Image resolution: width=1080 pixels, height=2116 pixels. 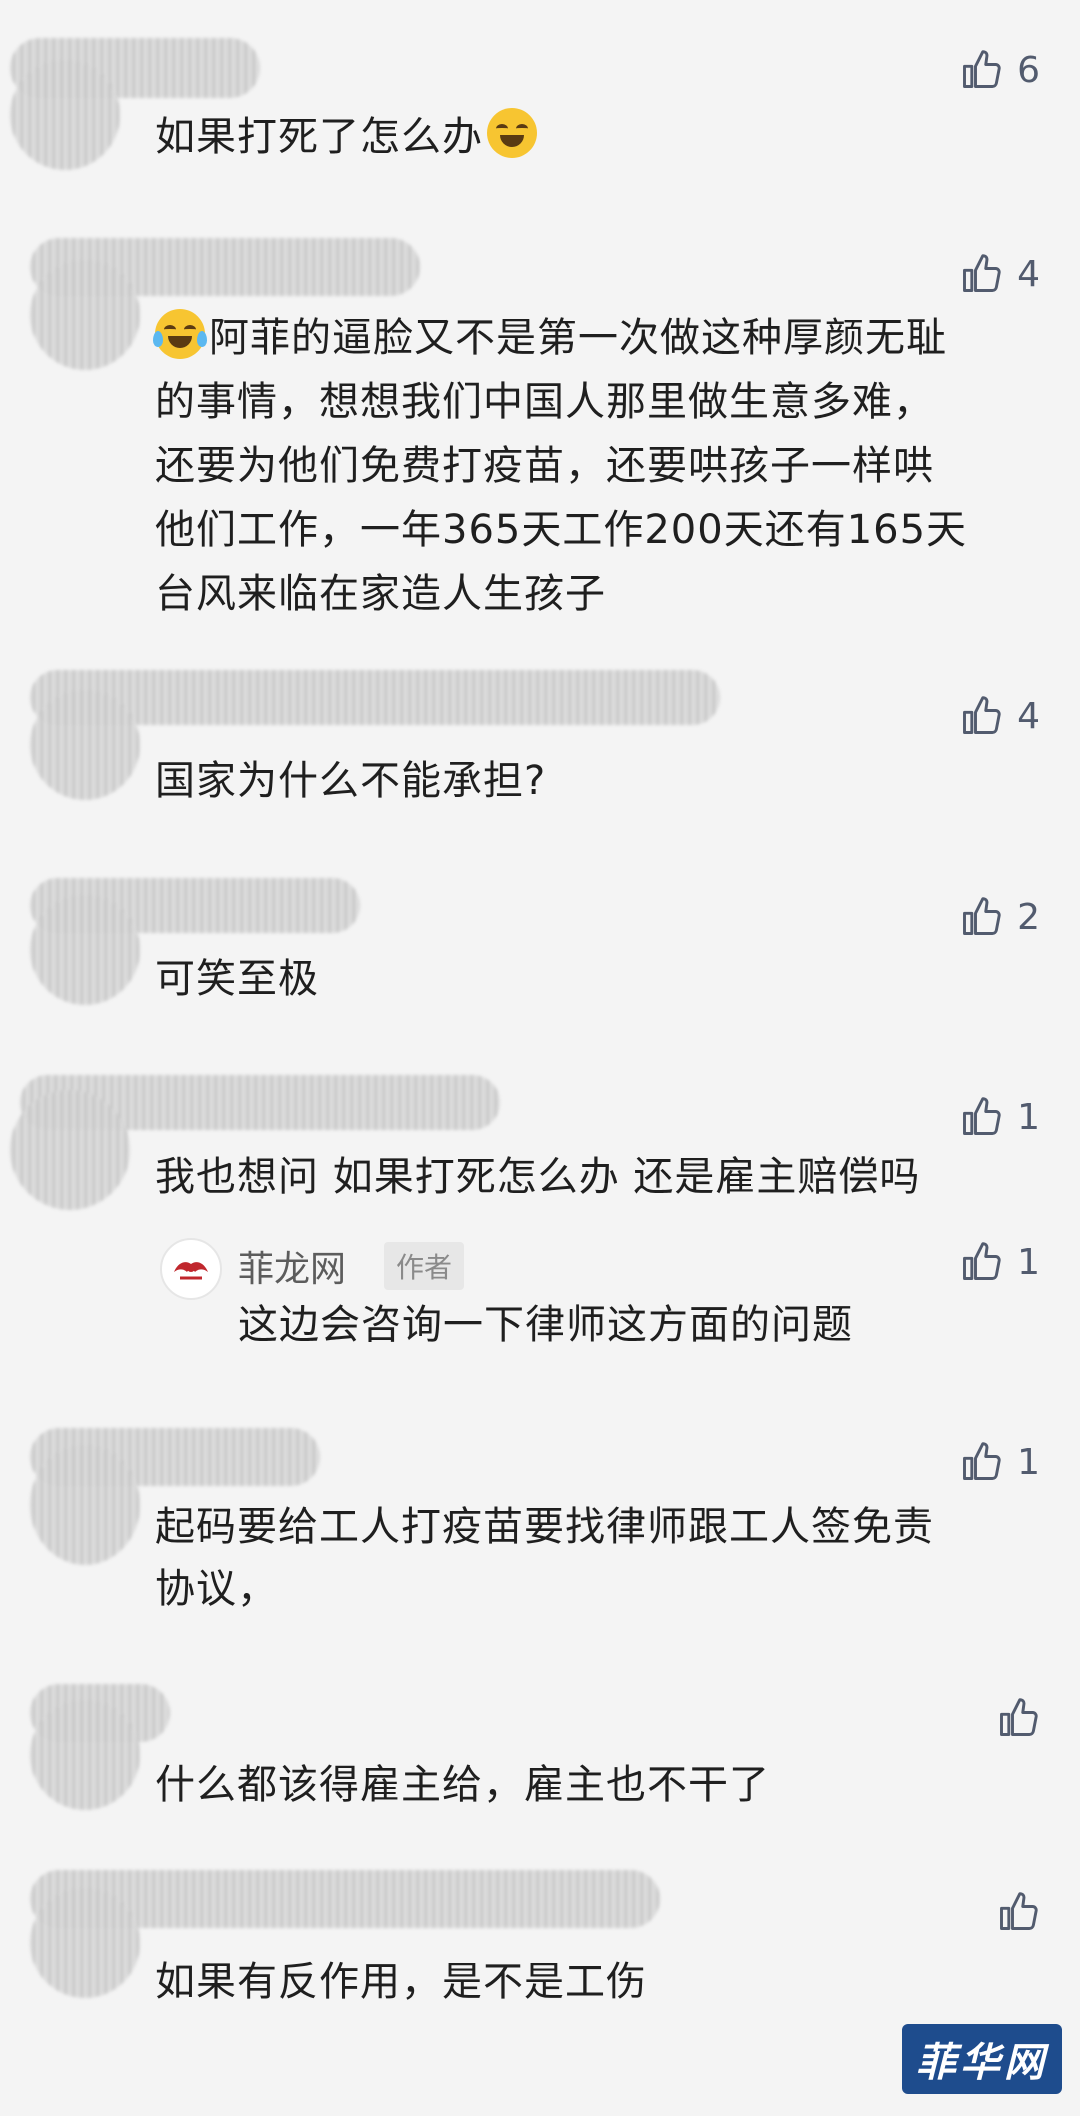 What do you see at coordinates (462, 1785) in the screenshot?
I see `comment-text: 什么都该得雇主给，雇主也不干了` at bounding box center [462, 1785].